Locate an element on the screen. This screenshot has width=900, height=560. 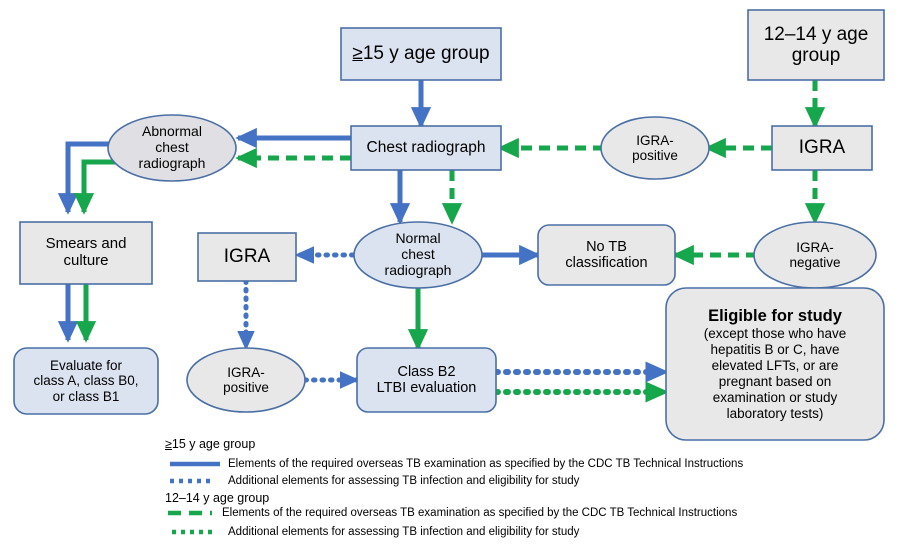
node-eligible-for-study is located at coordinates (775, 364).